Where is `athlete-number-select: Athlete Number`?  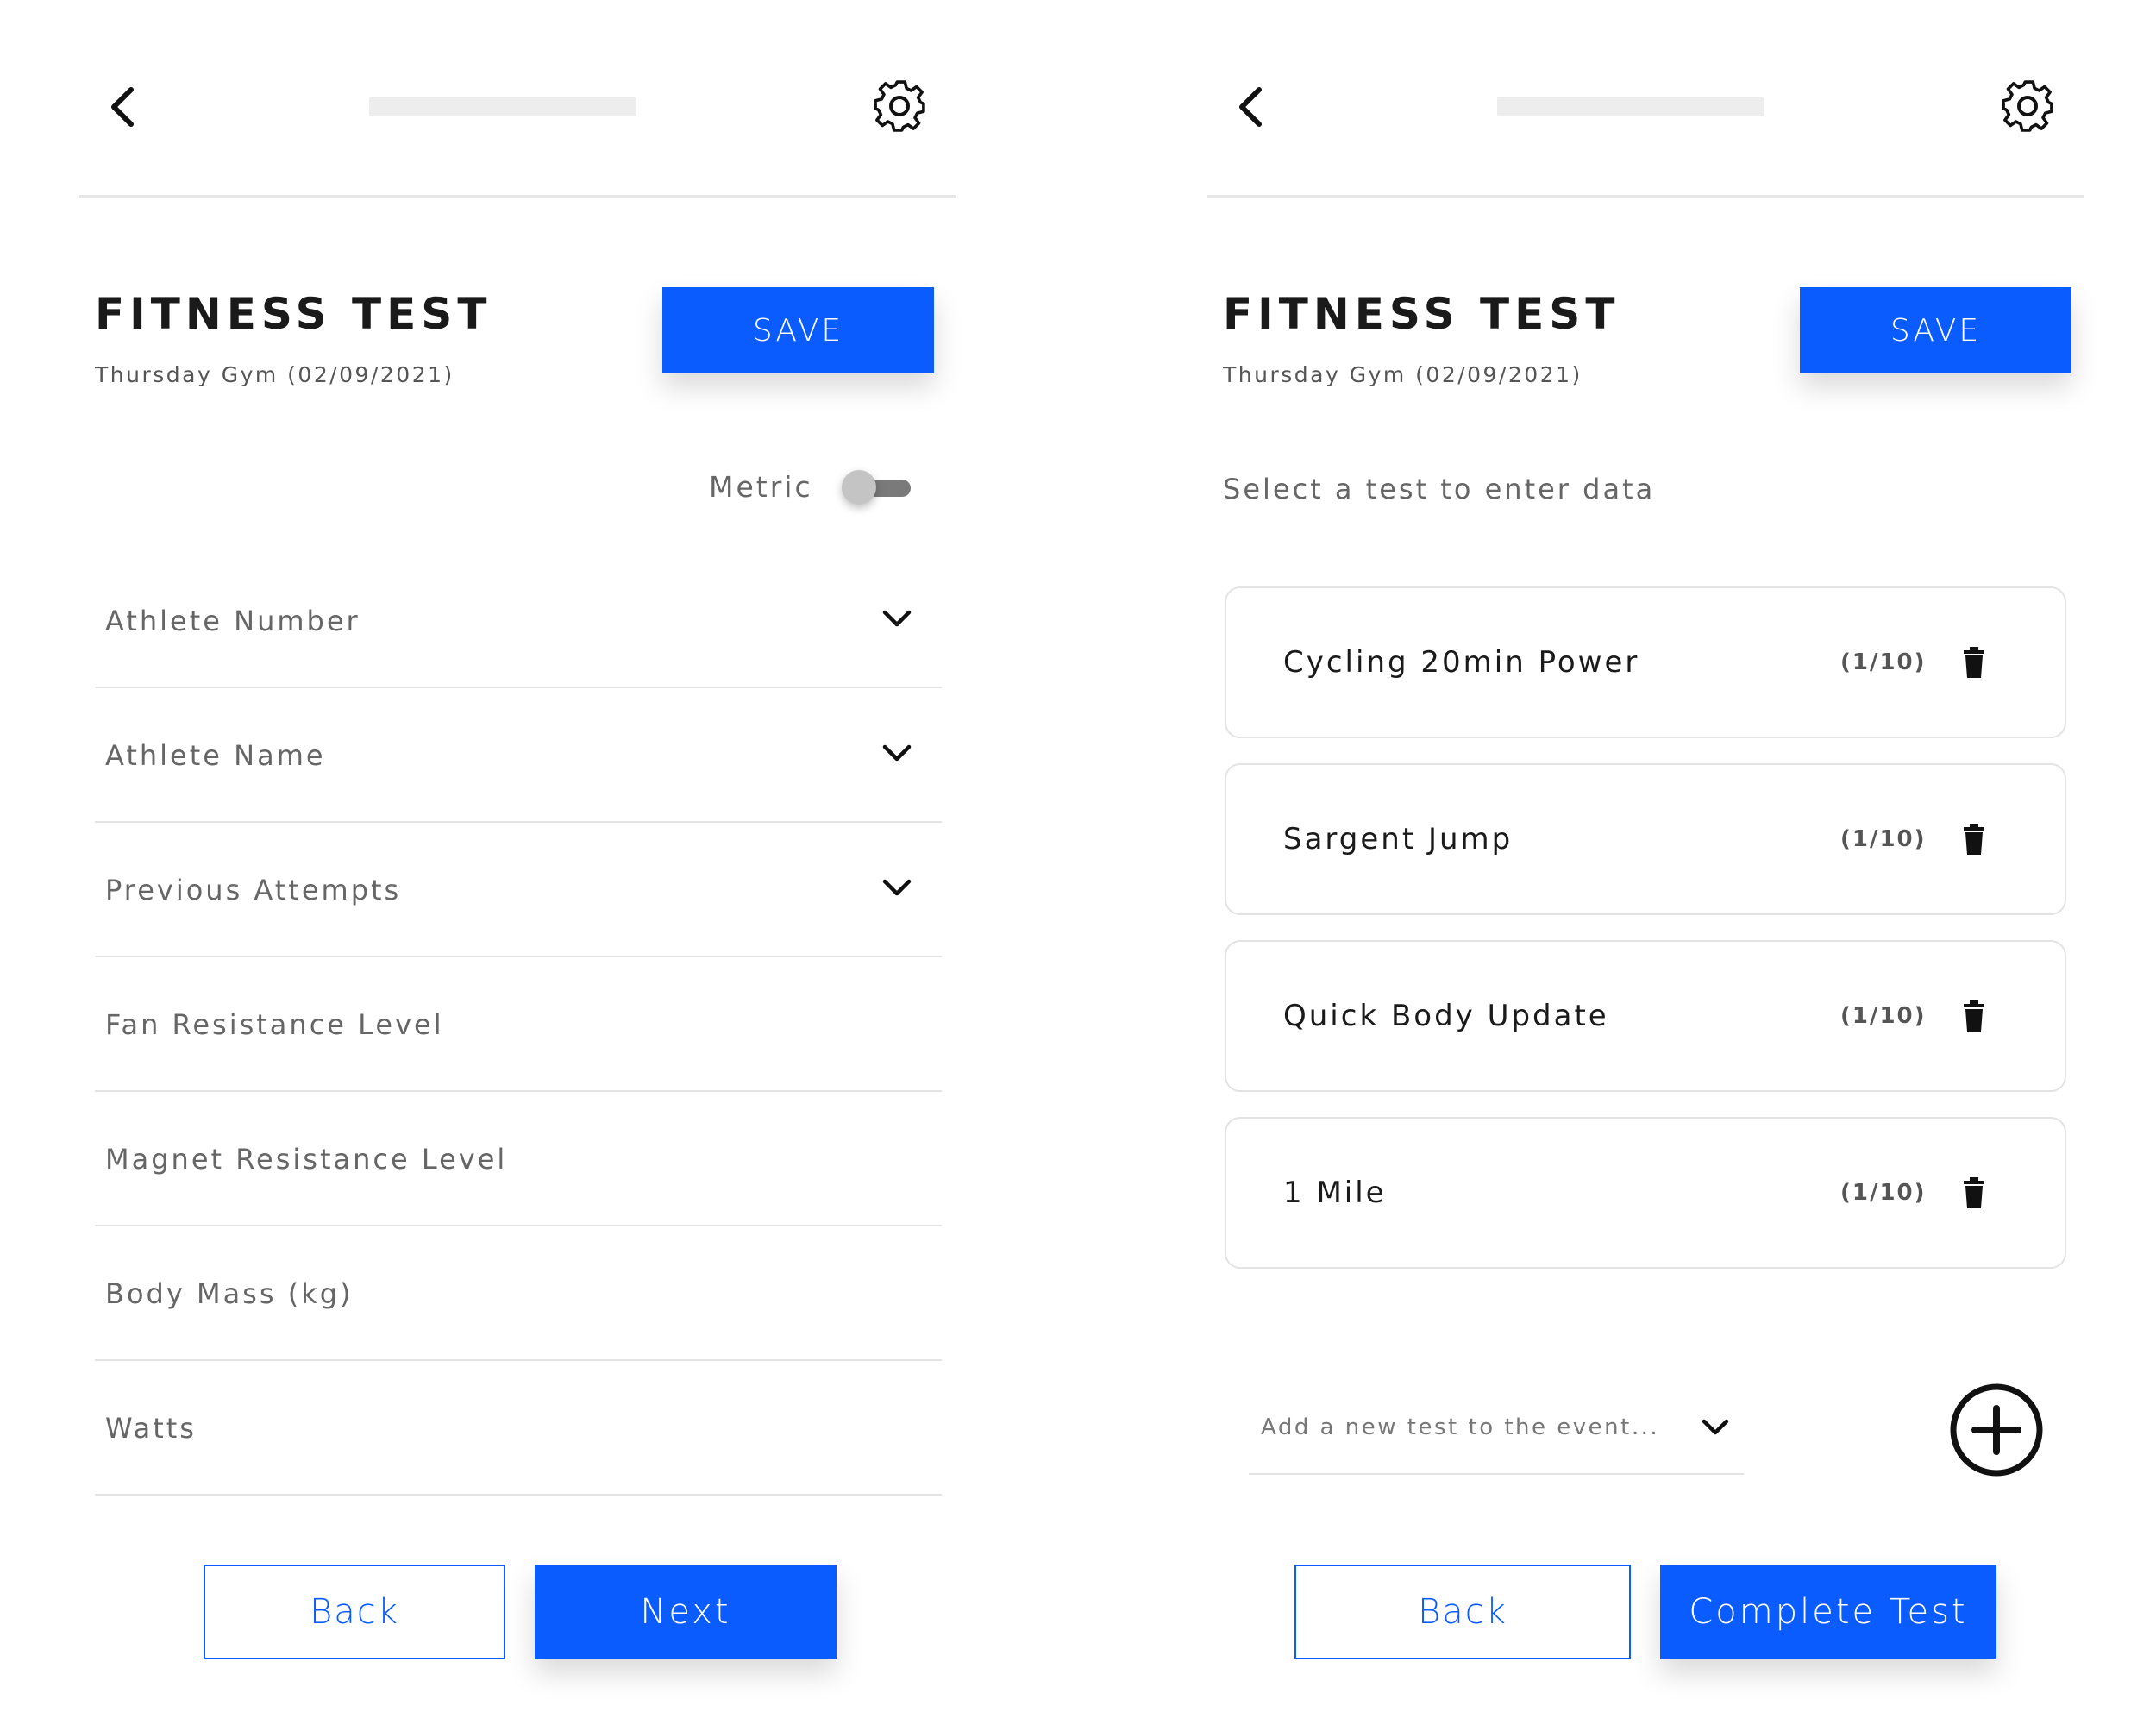
athlete-number-select: Athlete Number is located at coordinates (518, 621).